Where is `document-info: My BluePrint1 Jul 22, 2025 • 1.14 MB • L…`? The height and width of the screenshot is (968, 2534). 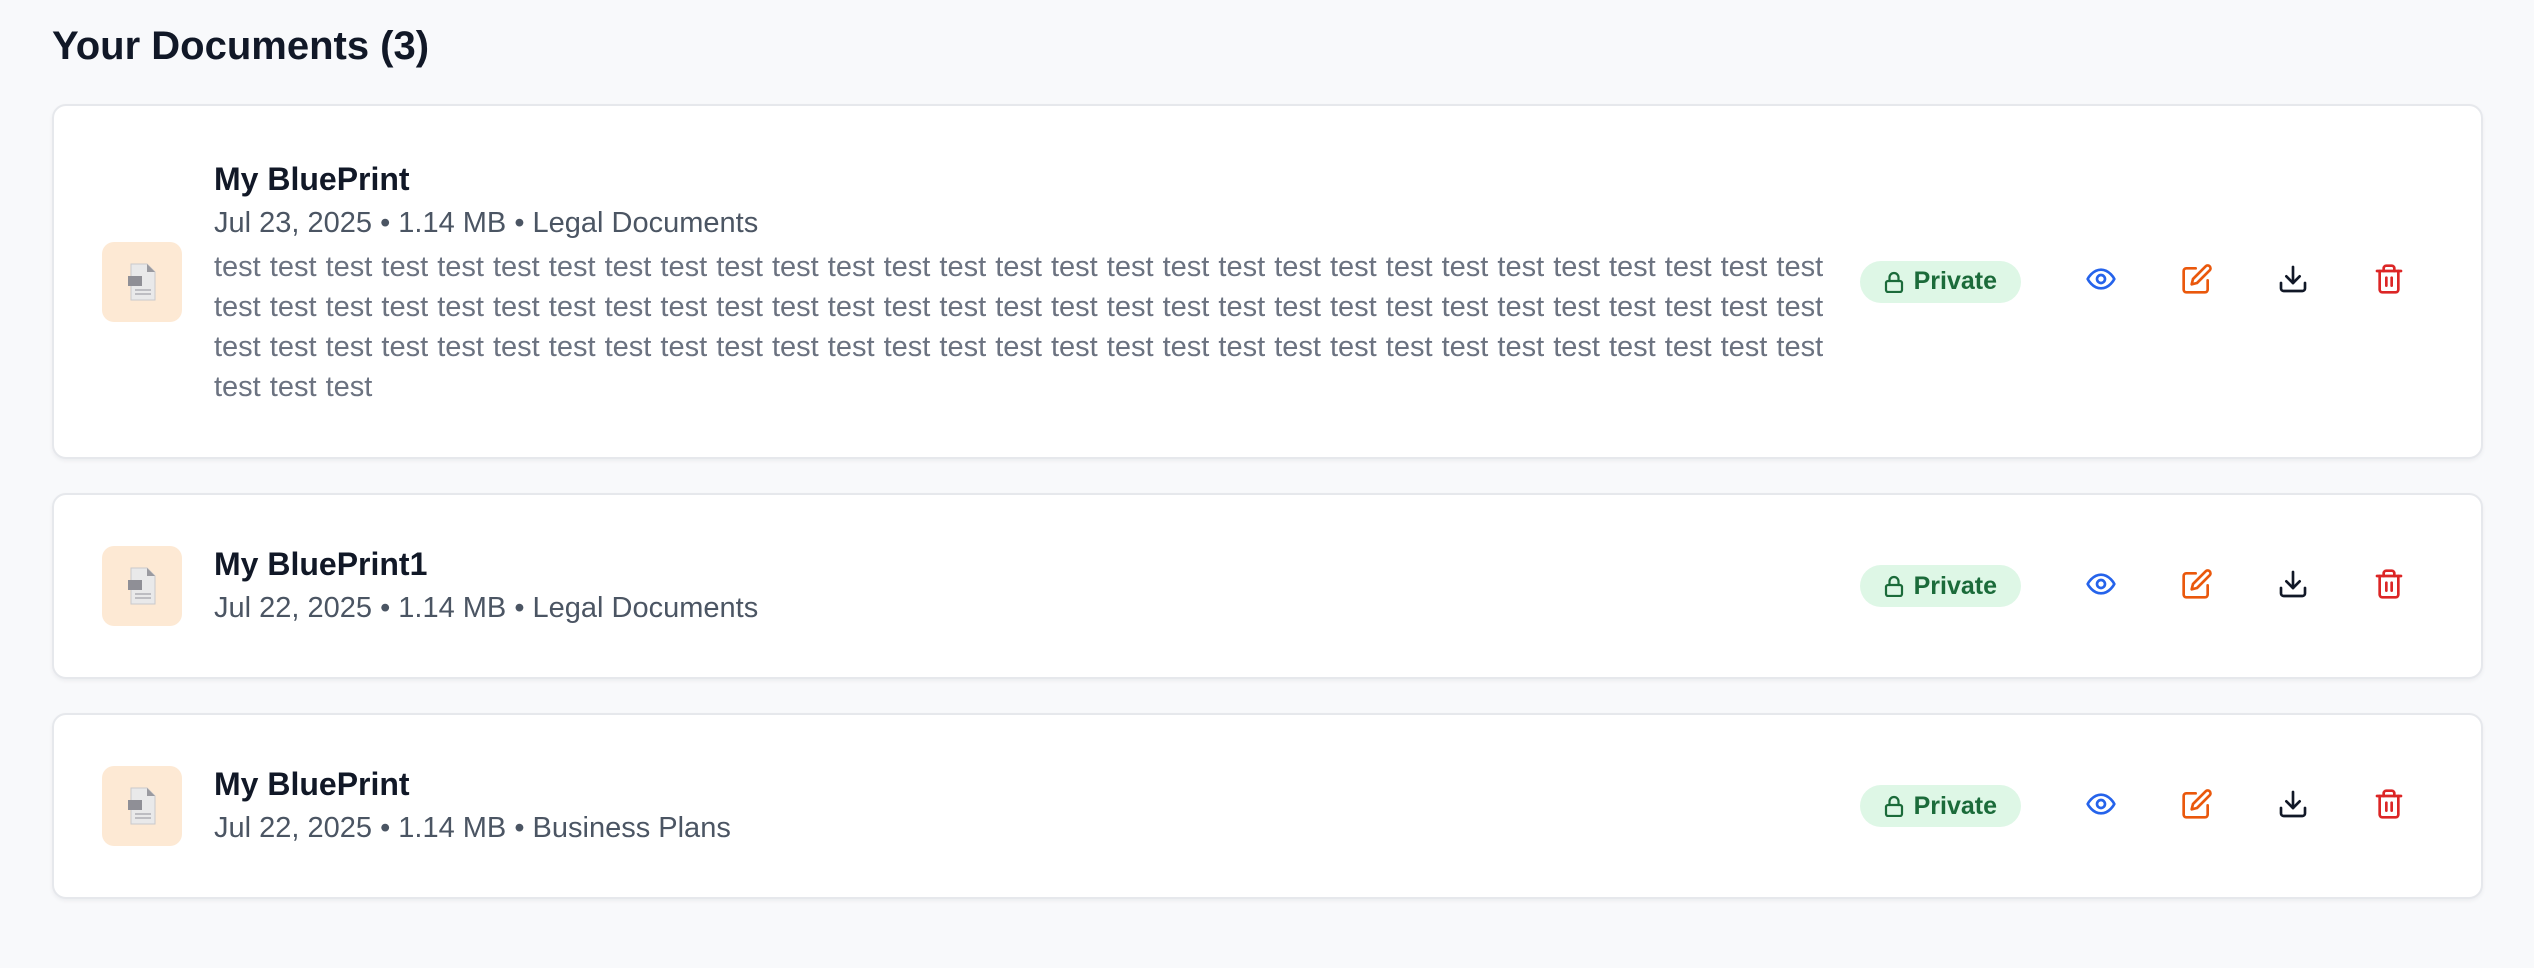 document-info: My BluePrint1 Jul 22, 2025 • 1.14 MB • L… is located at coordinates (1037, 586).